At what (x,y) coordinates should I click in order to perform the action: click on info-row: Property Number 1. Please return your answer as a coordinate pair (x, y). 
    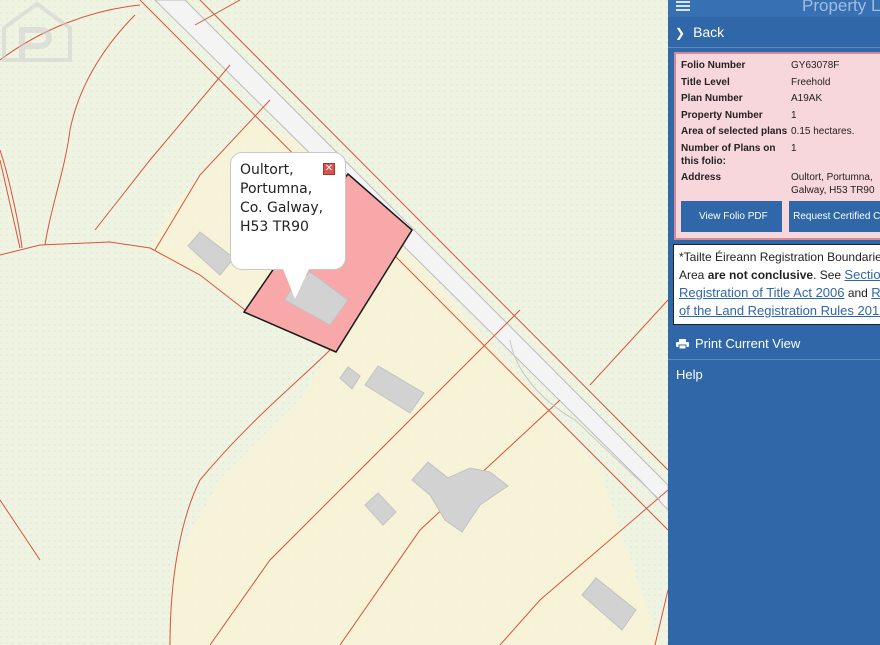
    Looking at the image, I should click on (780, 115).